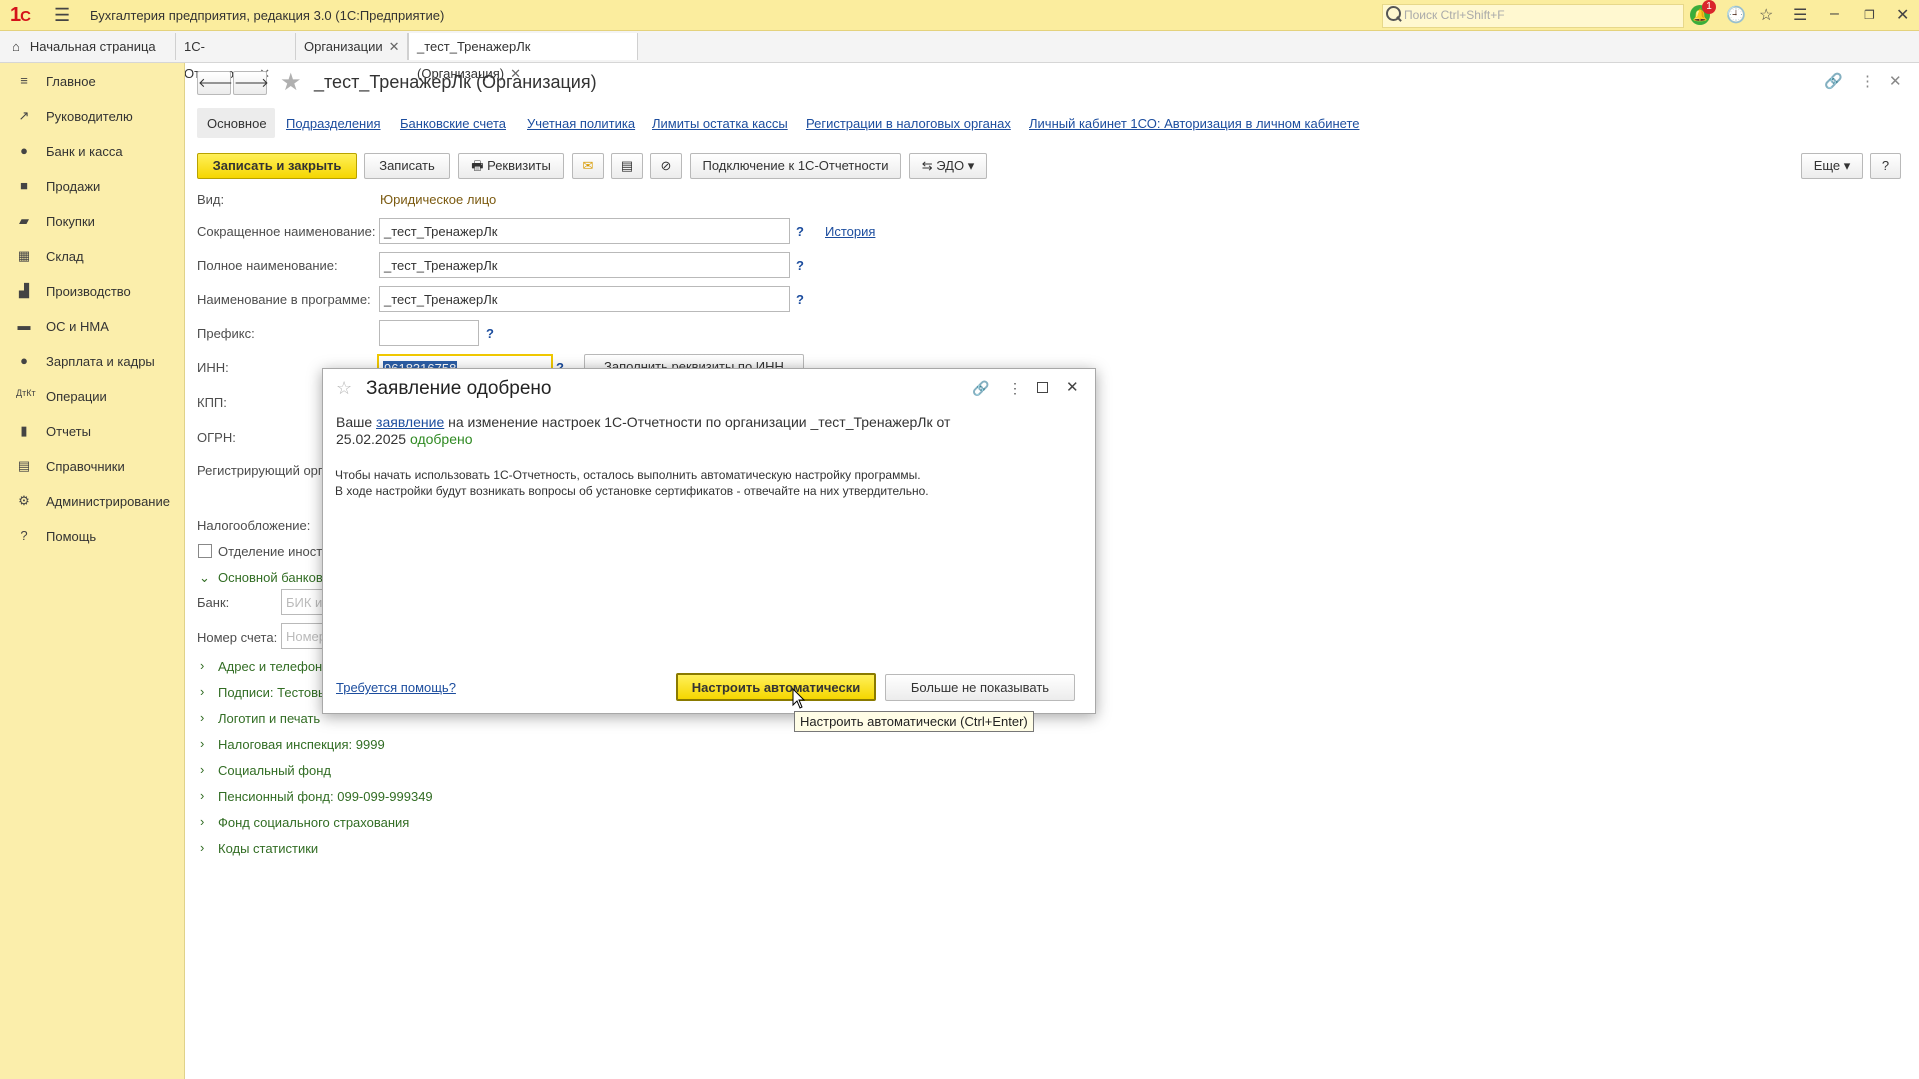  Describe the element at coordinates (407, 166) in the screenshot. I see `save-button: Записать` at that location.